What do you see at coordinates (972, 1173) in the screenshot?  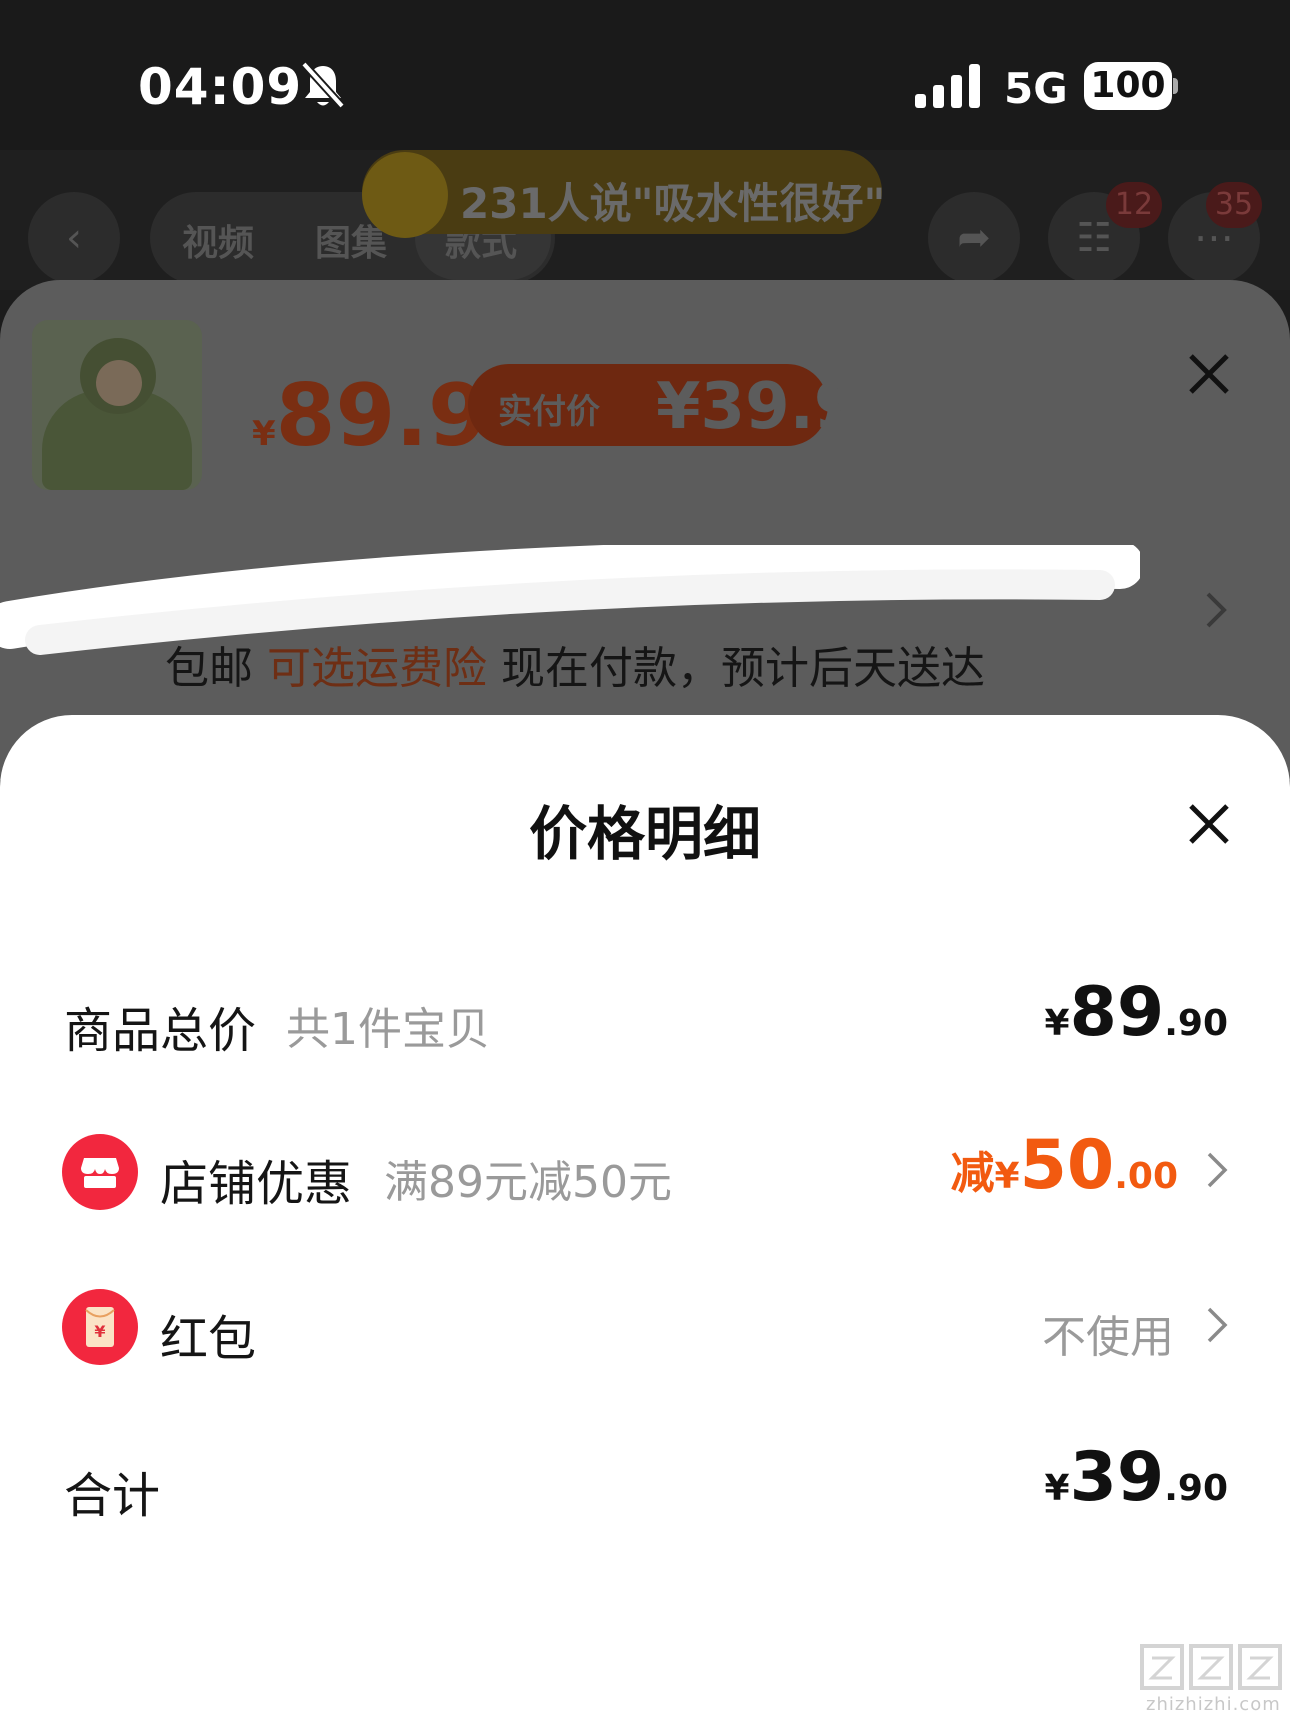 I see `discount-prefix: 减` at bounding box center [972, 1173].